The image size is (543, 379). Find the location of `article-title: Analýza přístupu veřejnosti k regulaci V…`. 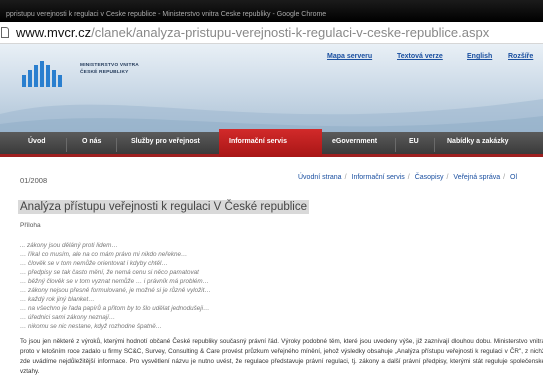

article-title: Analýza přístupu veřejnosti k regulaci V… is located at coordinates (164, 207).